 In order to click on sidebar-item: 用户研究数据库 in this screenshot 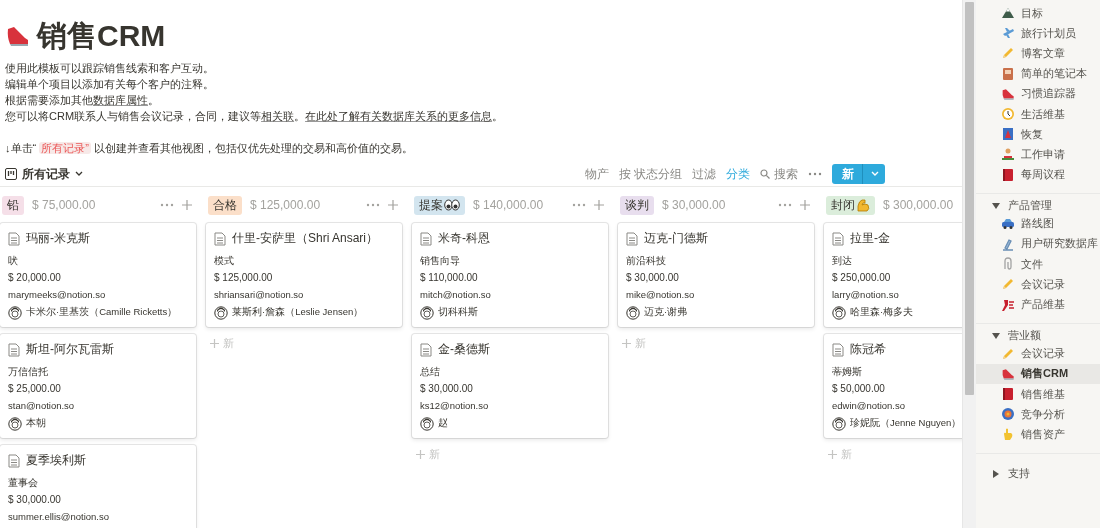, I will do `click(1038, 244)`.